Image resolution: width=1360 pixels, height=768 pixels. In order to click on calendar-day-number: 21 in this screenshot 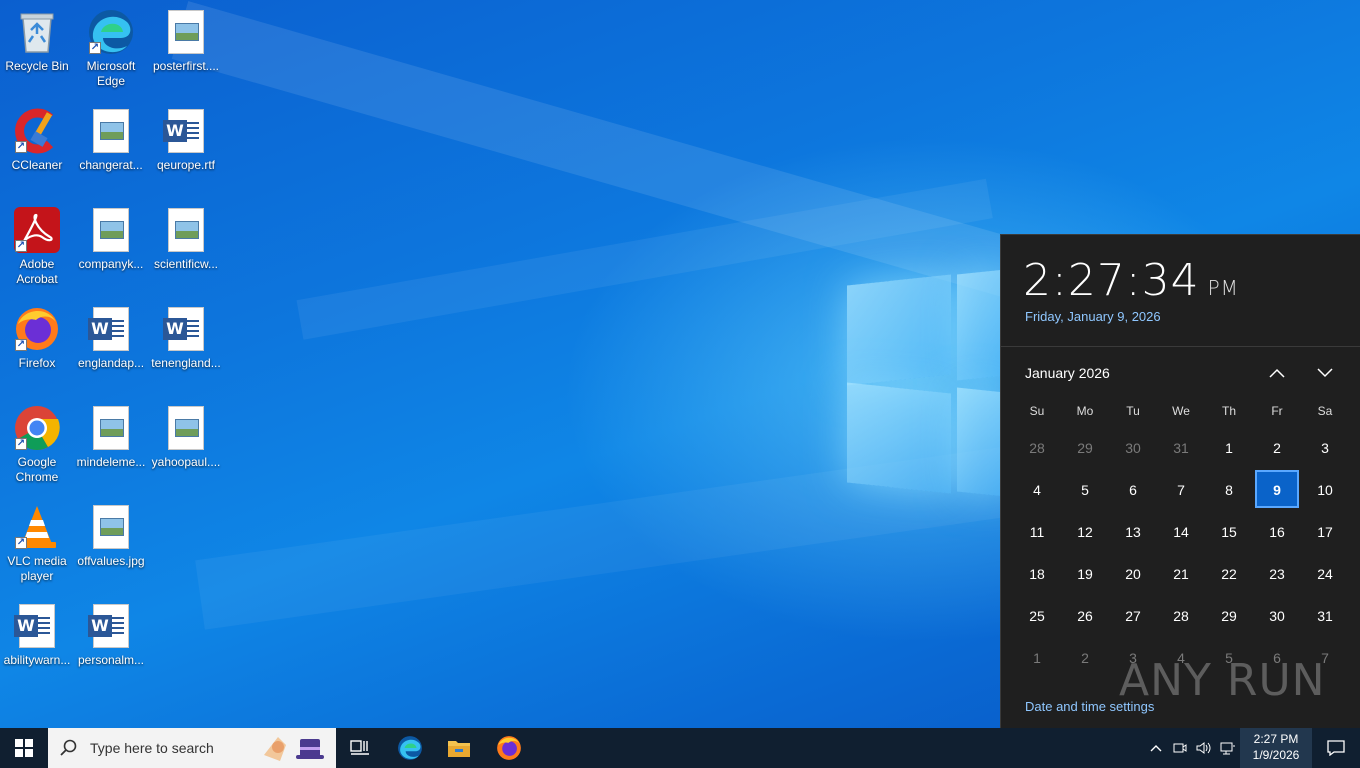, I will do `click(1181, 574)`.